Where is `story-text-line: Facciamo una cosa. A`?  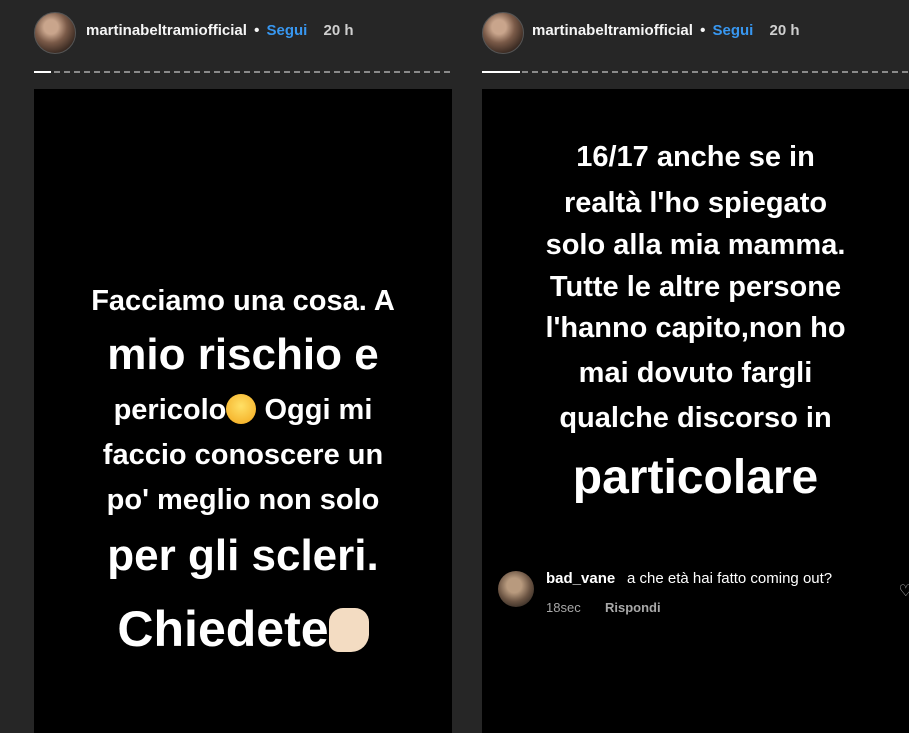
story-text-line: Facciamo una cosa. A is located at coordinates (243, 301).